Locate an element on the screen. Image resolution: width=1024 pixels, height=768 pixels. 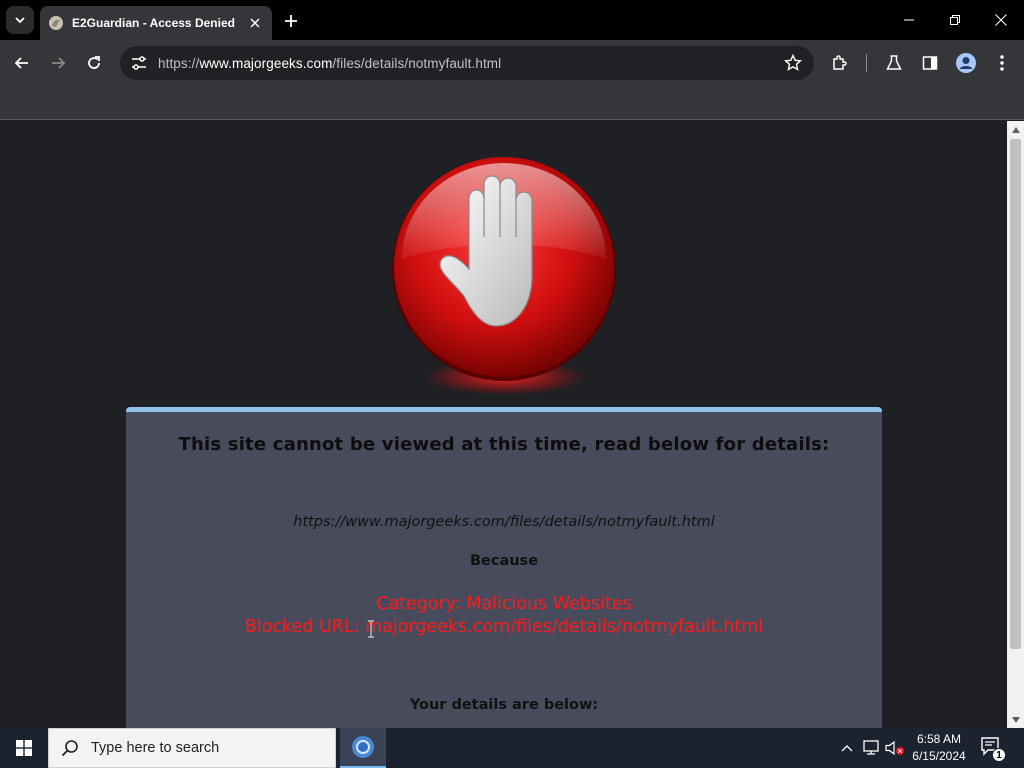
chevron-down-icon is located at coordinates (20, 20).